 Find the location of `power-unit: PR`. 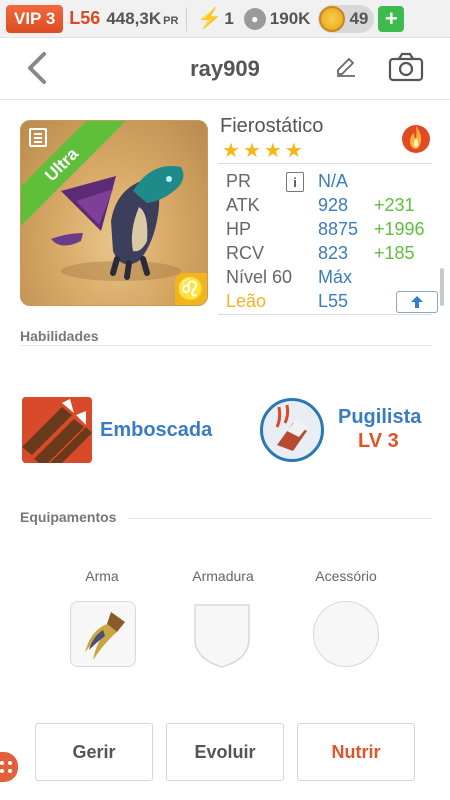

power-unit: PR is located at coordinates (171, 20).